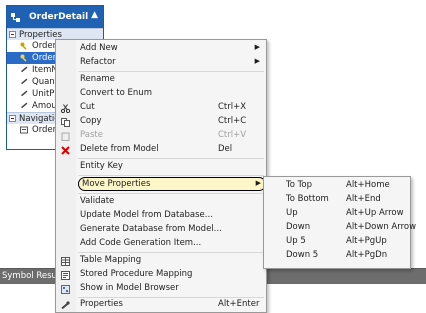 This screenshot has width=426, height=313. What do you see at coordinates (337, 255) in the screenshot?
I see `submenu-item-down-5: Down 5 Alt+PgDn` at bounding box center [337, 255].